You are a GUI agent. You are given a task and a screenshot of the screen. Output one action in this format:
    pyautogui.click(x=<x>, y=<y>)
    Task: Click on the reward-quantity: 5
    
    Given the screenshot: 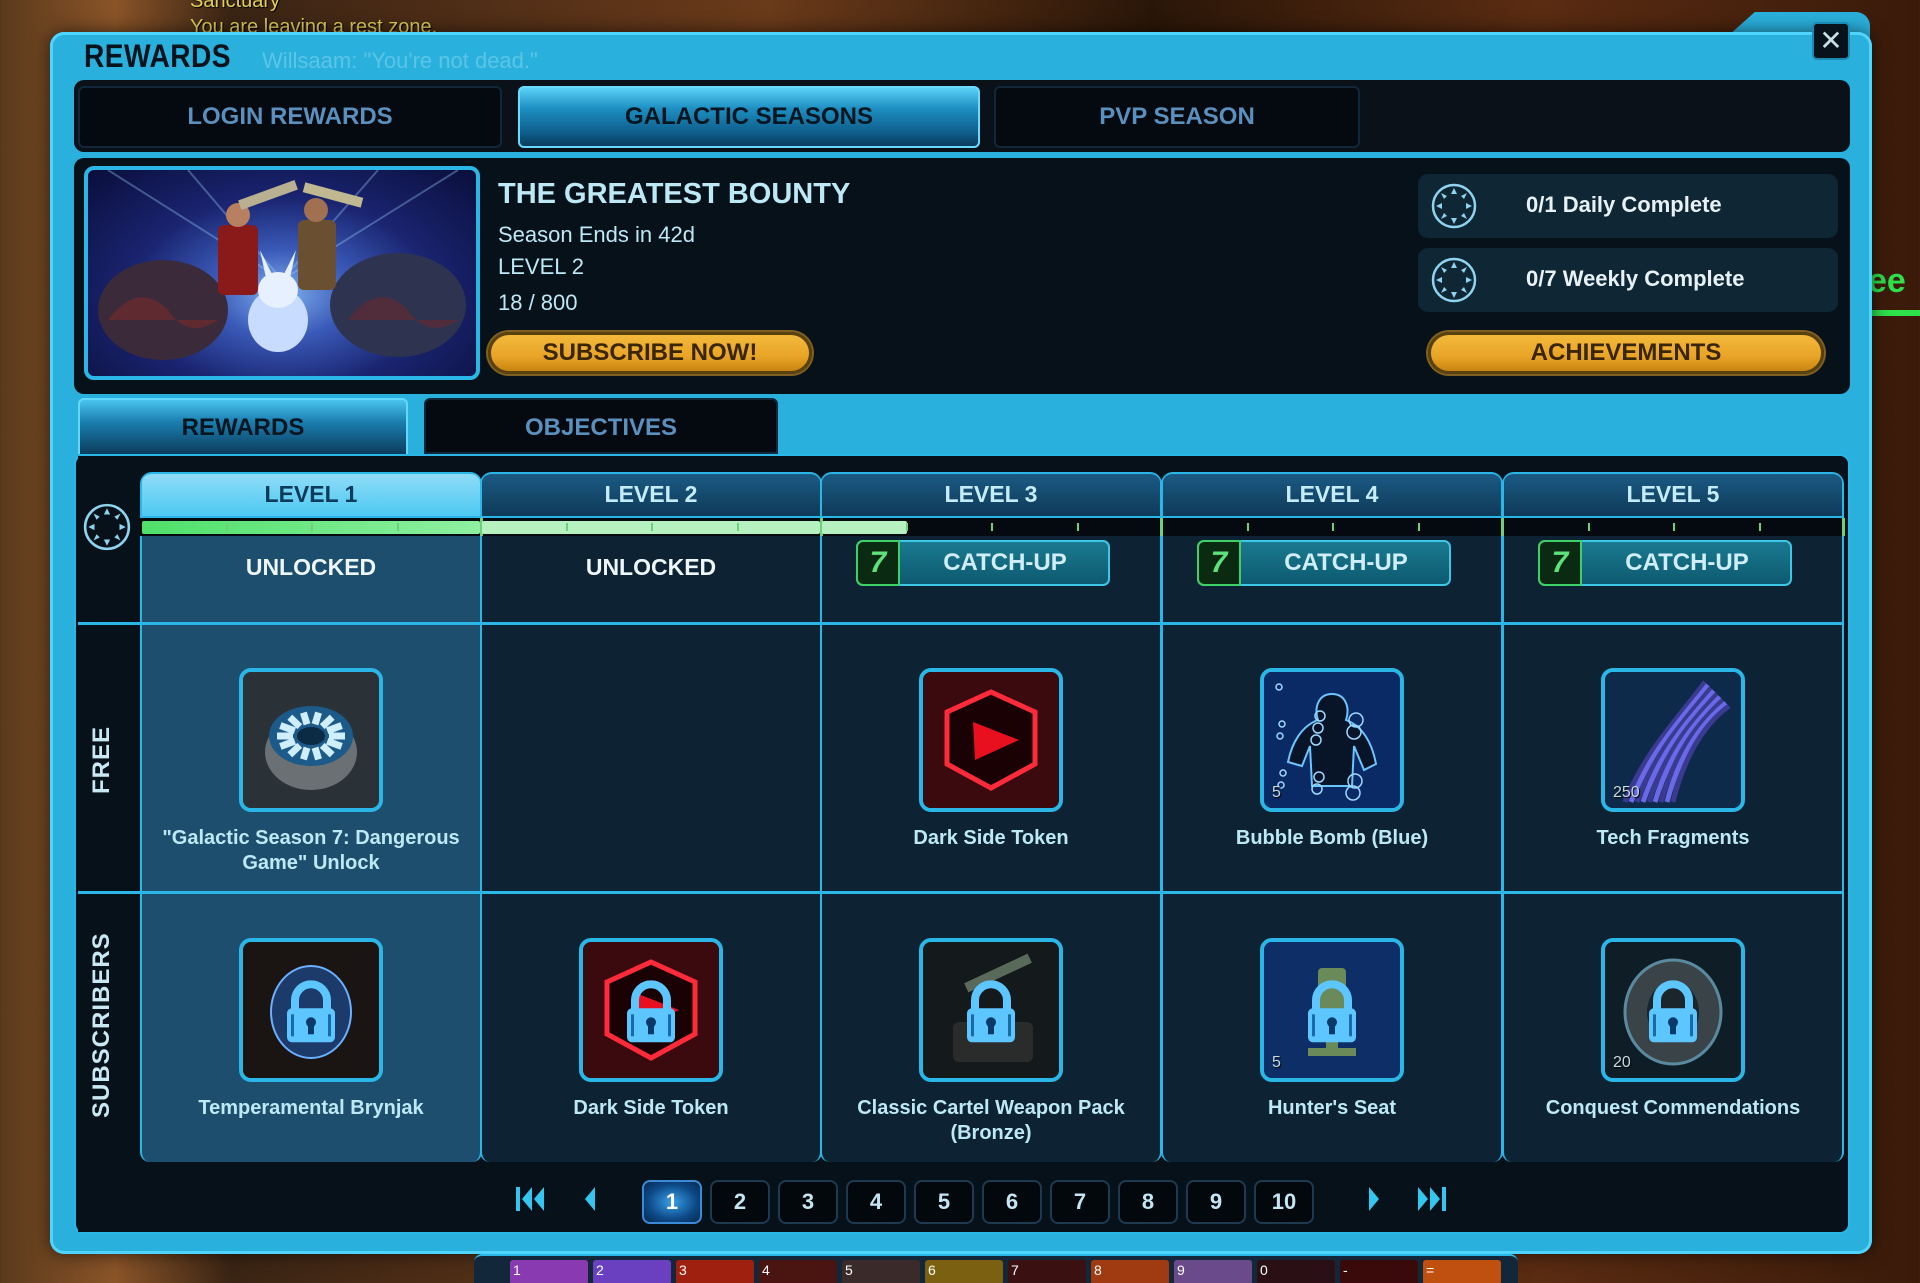 What is the action you would take?
    pyautogui.click(x=1276, y=792)
    